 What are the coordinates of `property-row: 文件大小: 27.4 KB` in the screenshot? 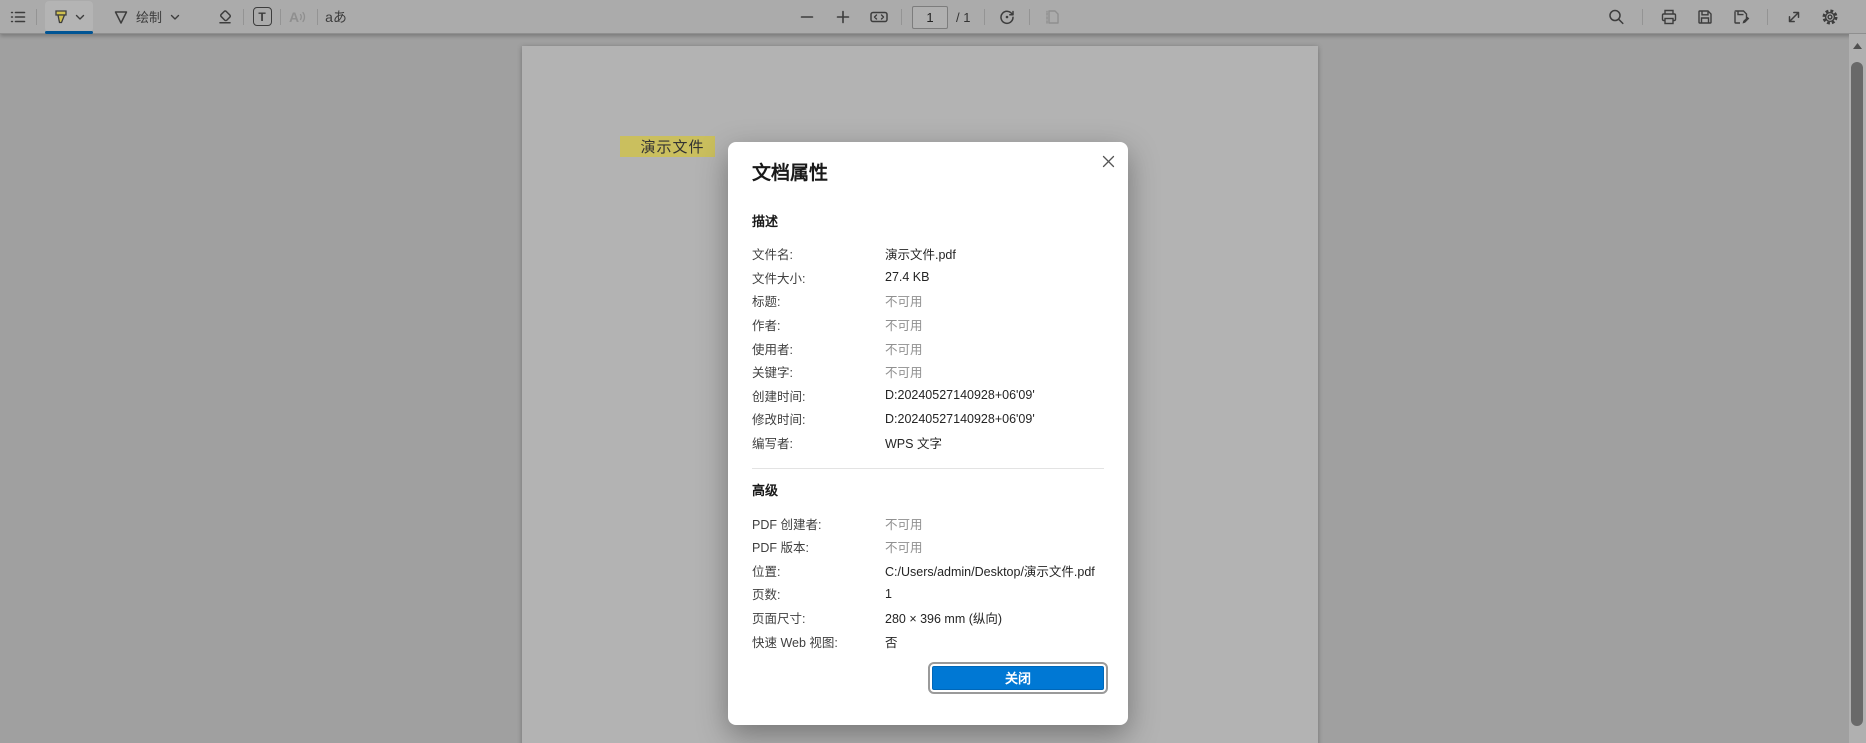 It's located at (928, 278).